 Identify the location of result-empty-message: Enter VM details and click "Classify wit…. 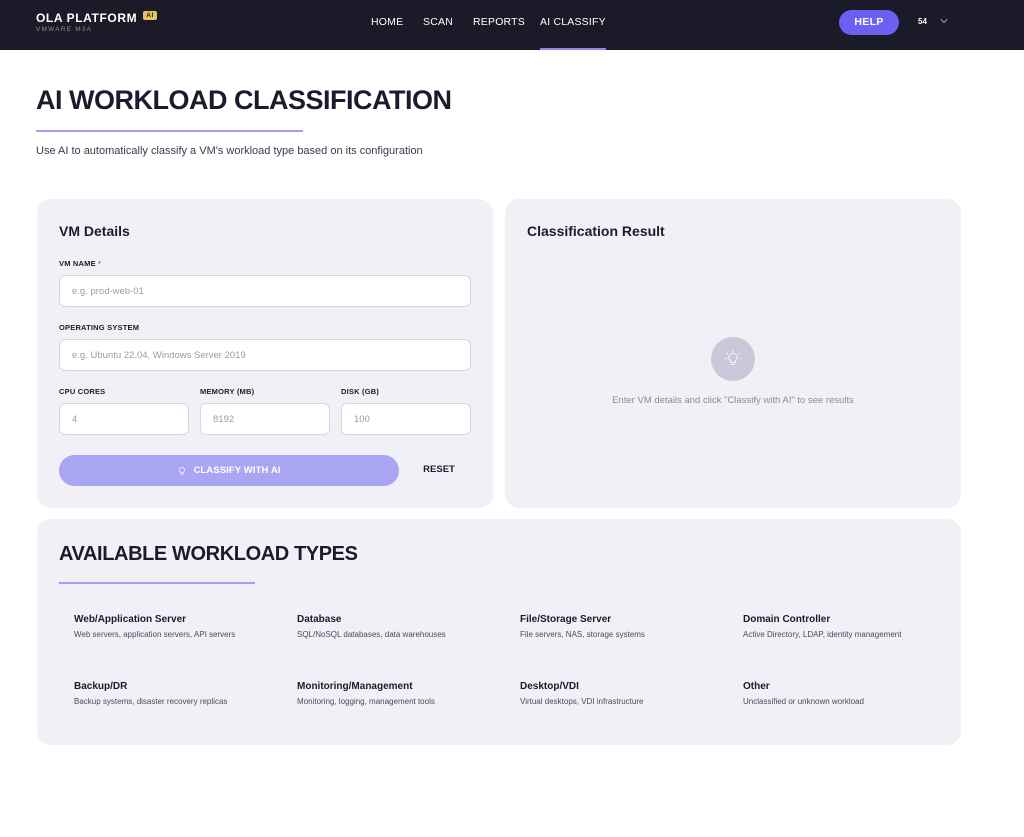
(733, 400).